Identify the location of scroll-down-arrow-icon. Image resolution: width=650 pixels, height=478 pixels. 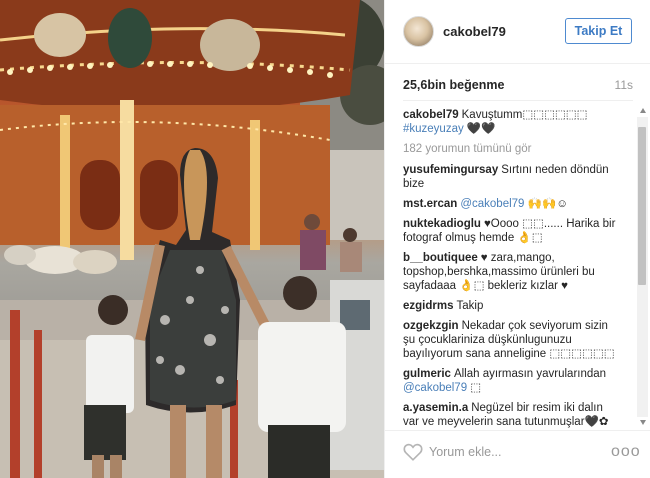
(643, 422).